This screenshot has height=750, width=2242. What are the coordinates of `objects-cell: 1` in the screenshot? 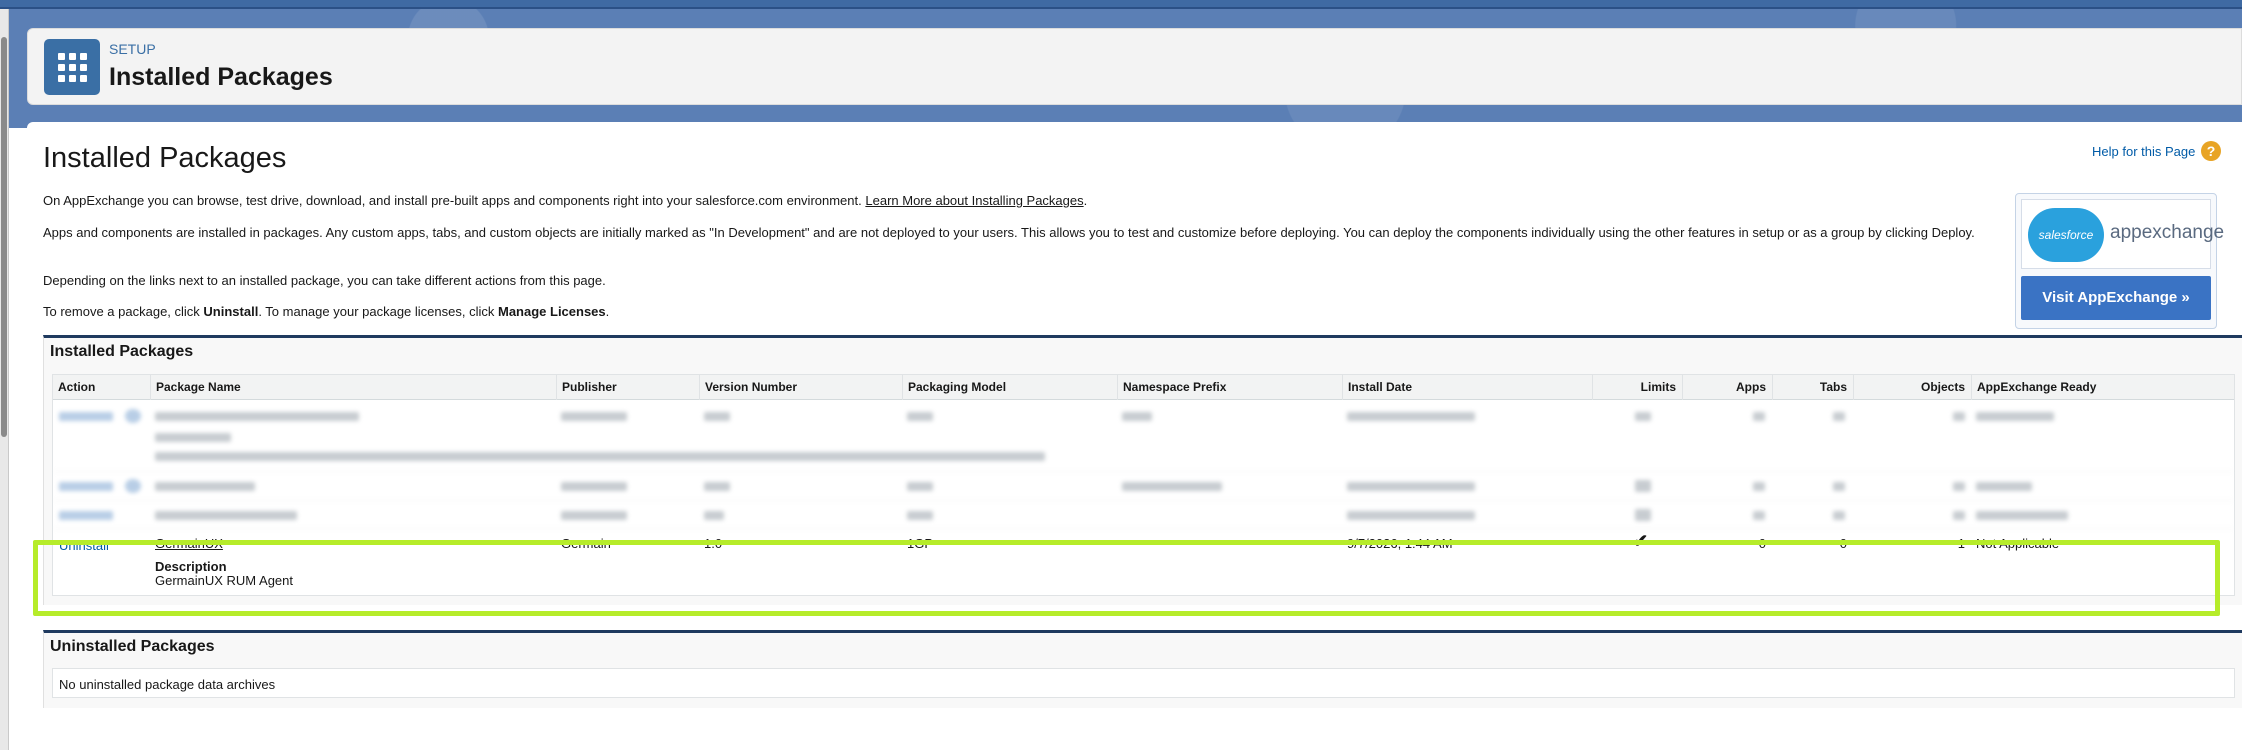 It's located at (1961, 543).